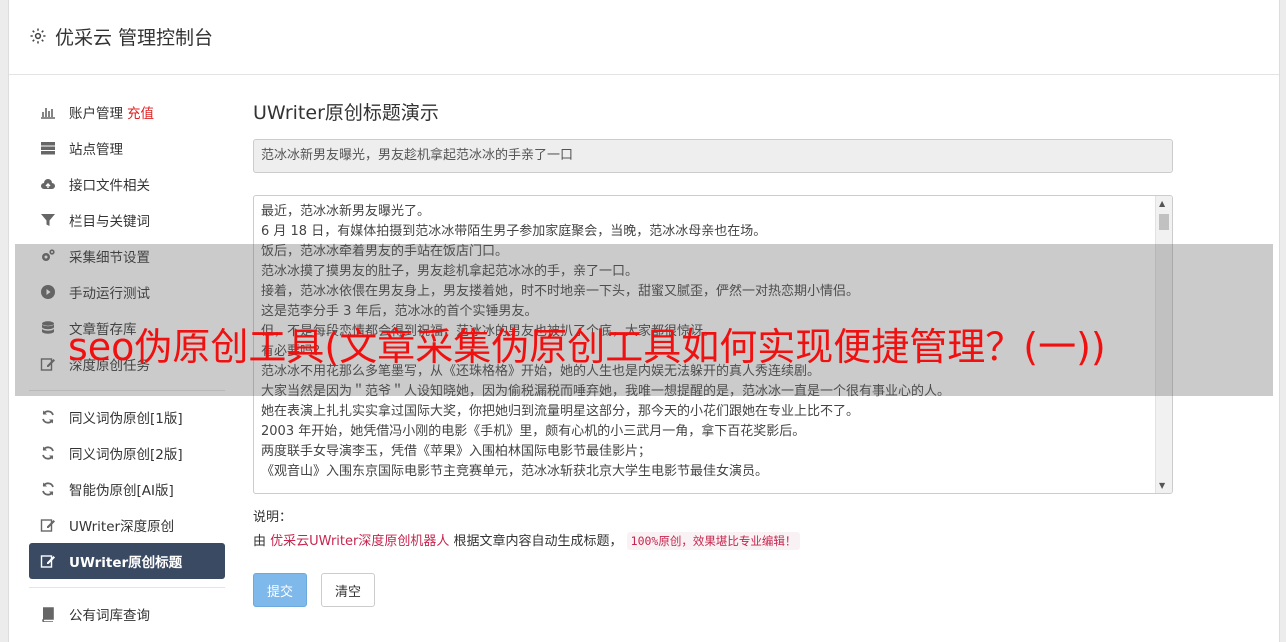  What do you see at coordinates (109, 186) in the screenshot?
I see `sidebar-item-label: 接口文件相关` at bounding box center [109, 186].